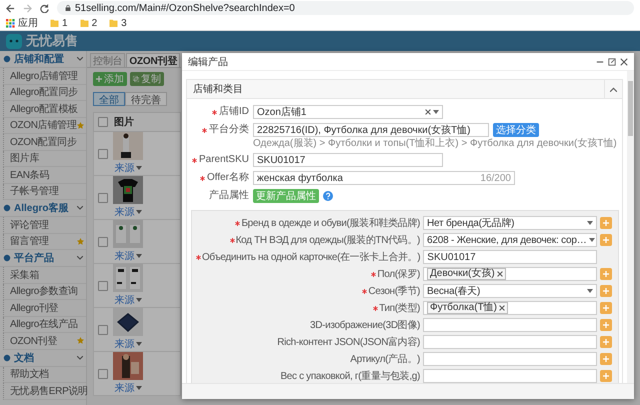 The height and width of the screenshot is (405, 640). What do you see at coordinates (43, 258) in the screenshot?
I see `sidebar-group: 平台产品` at bounding box center [43, 258].